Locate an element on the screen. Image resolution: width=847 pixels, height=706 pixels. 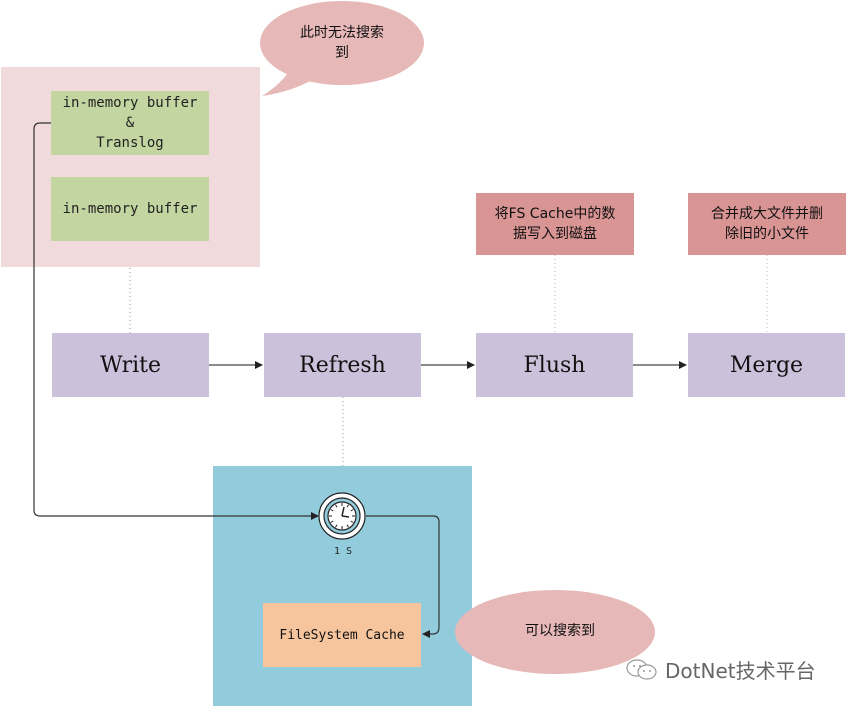
watermark-text: DotNet技术平台 is located at coordinates (740, 671).